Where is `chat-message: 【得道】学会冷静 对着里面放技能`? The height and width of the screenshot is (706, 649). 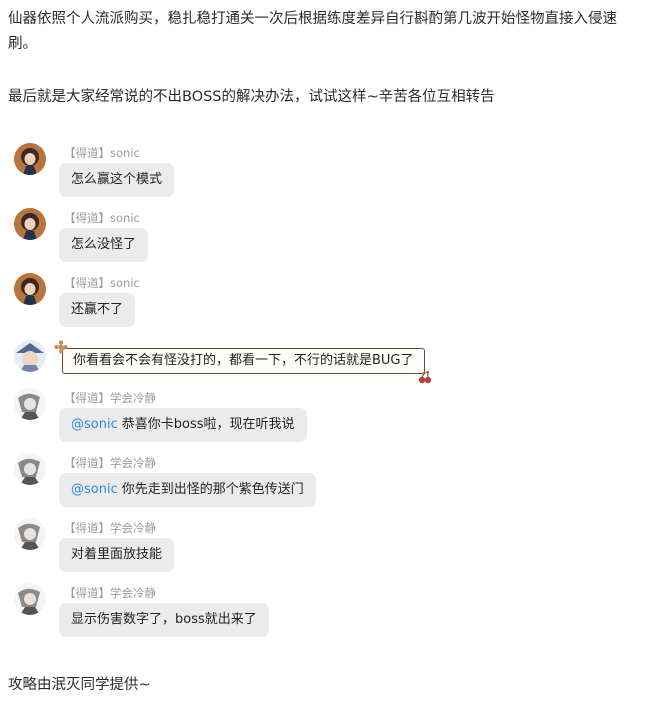 chat-message: 【得道】学会冷静 对着里面放技能 is located at coordinates (324, 549).